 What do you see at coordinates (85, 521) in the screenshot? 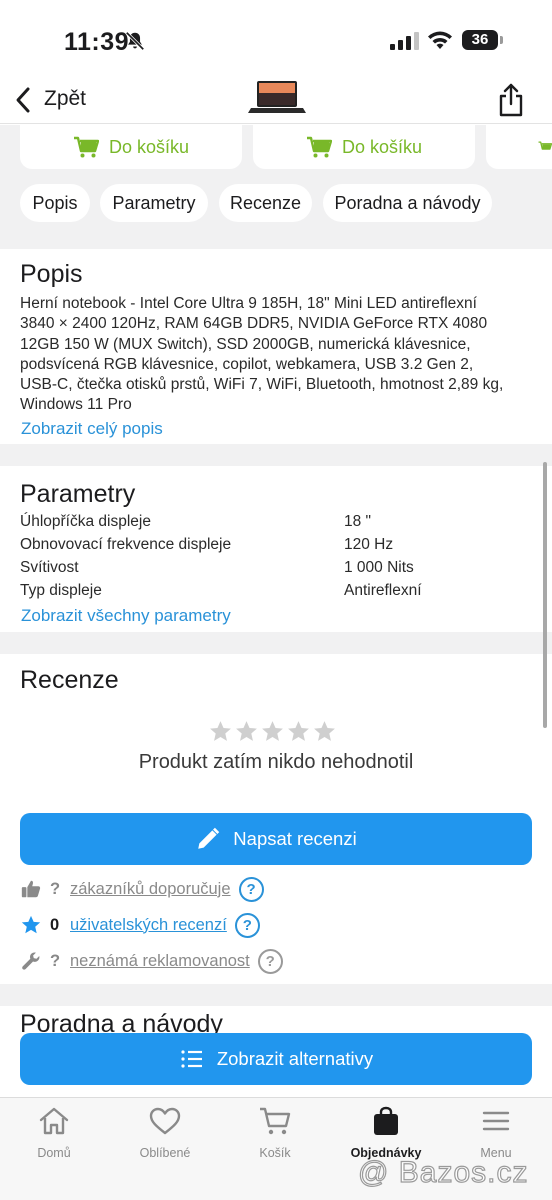
I see `parameter-name: Úhlopříčka displeje` at bounding box center [85, 521].